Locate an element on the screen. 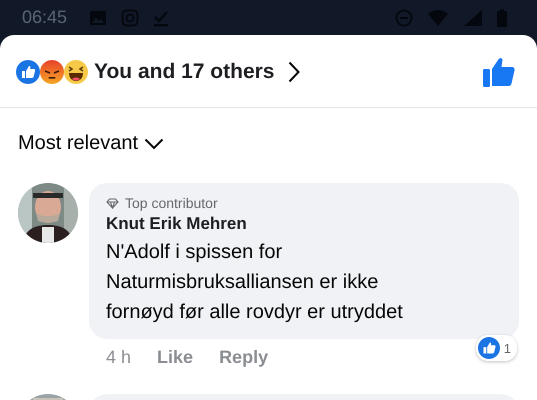 This screenshot has width=537, height=400. diamond-icon is located at coordinates (112, 203).